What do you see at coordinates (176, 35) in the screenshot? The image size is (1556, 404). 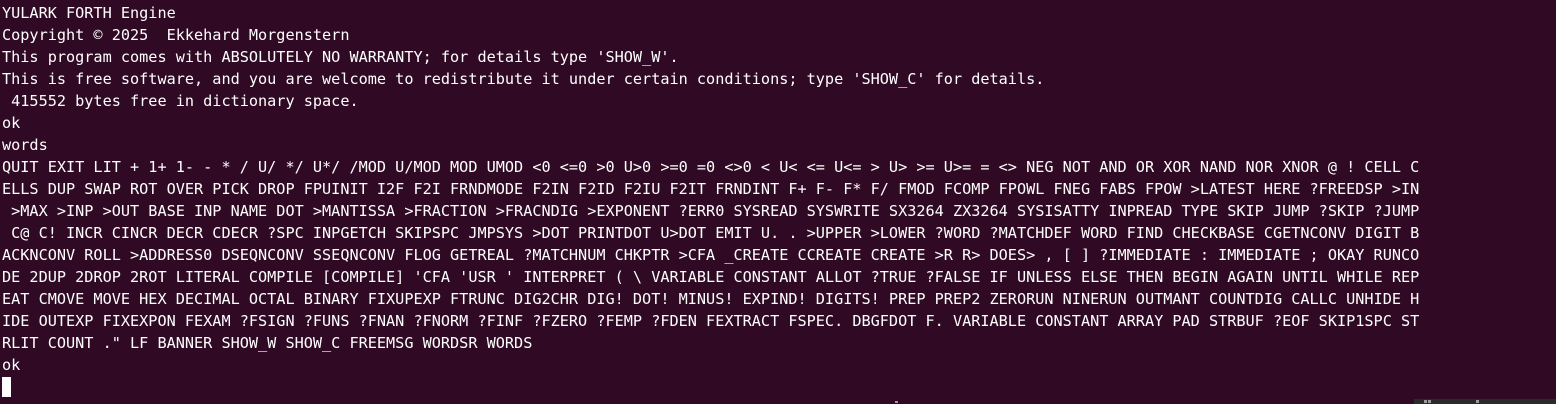 I see `copyright-line: Copyright © 2025 Ekkehard Morgenstern` at bounding box center [176, 35].